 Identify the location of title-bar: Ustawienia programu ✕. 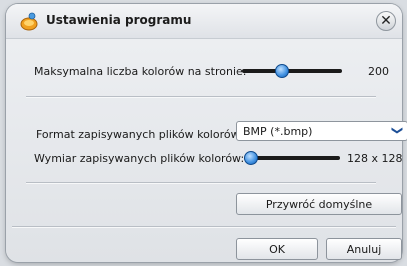
(204, 21).